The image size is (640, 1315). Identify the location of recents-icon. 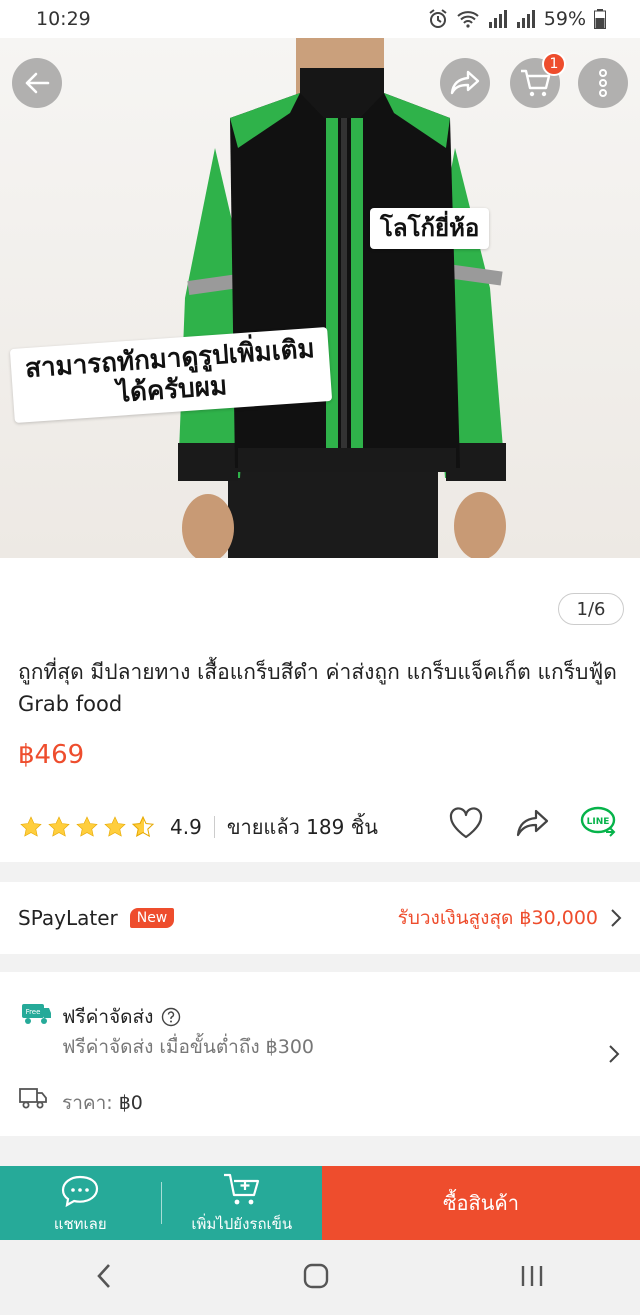
(532, 1275).